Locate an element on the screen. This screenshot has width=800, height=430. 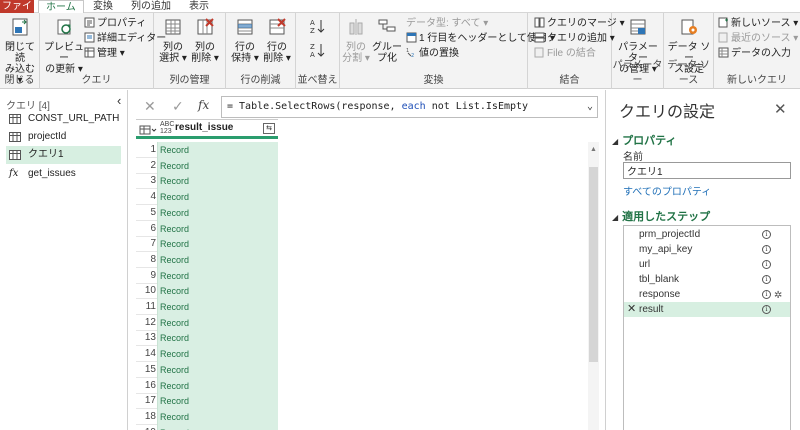
table-row: 9 Record is located at coordinates (207, 275).